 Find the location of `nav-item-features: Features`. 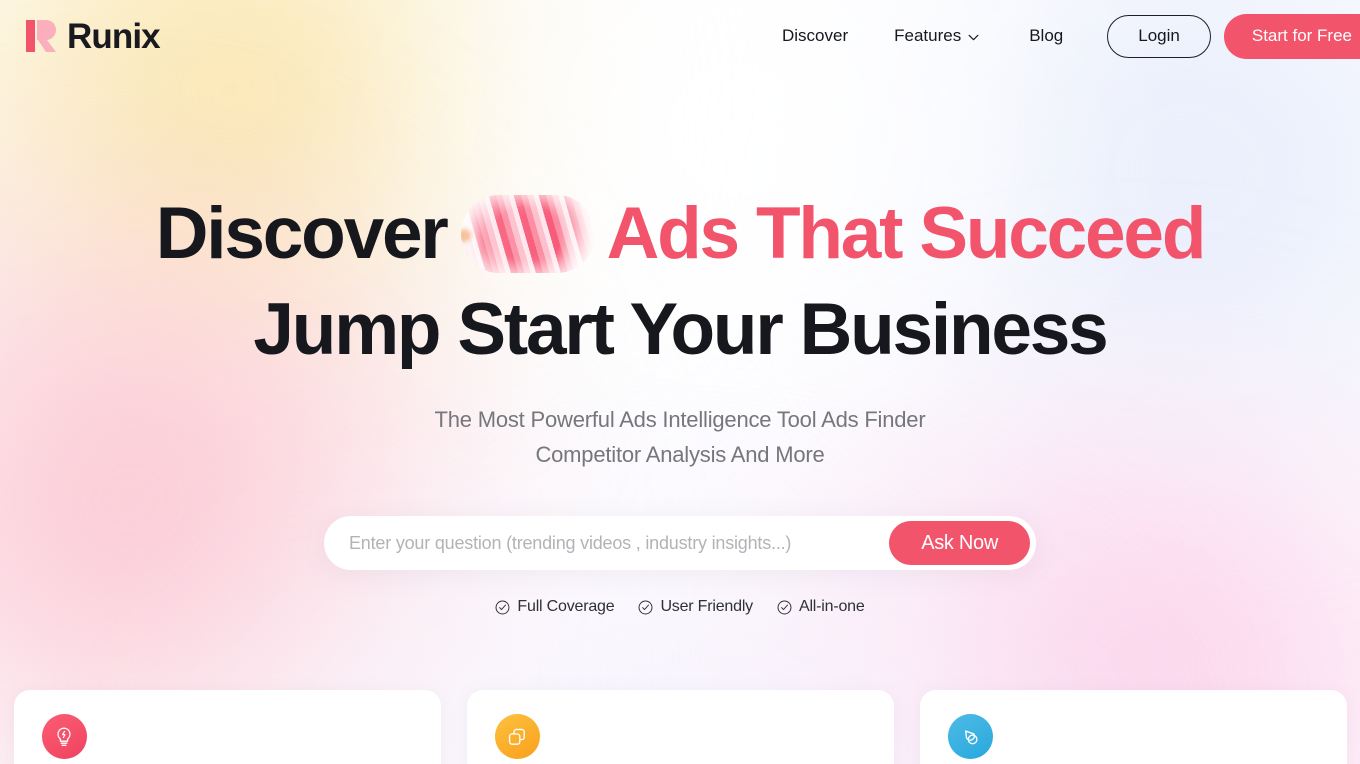

nav-item-features: Features is located at coordinates (936, 36).